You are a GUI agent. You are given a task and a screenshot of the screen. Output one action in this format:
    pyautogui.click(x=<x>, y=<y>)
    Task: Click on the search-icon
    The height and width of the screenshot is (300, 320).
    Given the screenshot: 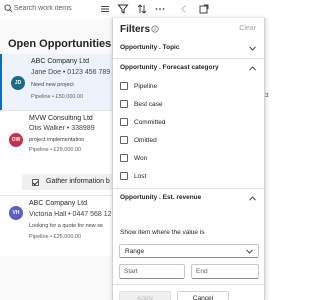 What is the action you would take?
    pyautogui.click(x=8, y=8)
    